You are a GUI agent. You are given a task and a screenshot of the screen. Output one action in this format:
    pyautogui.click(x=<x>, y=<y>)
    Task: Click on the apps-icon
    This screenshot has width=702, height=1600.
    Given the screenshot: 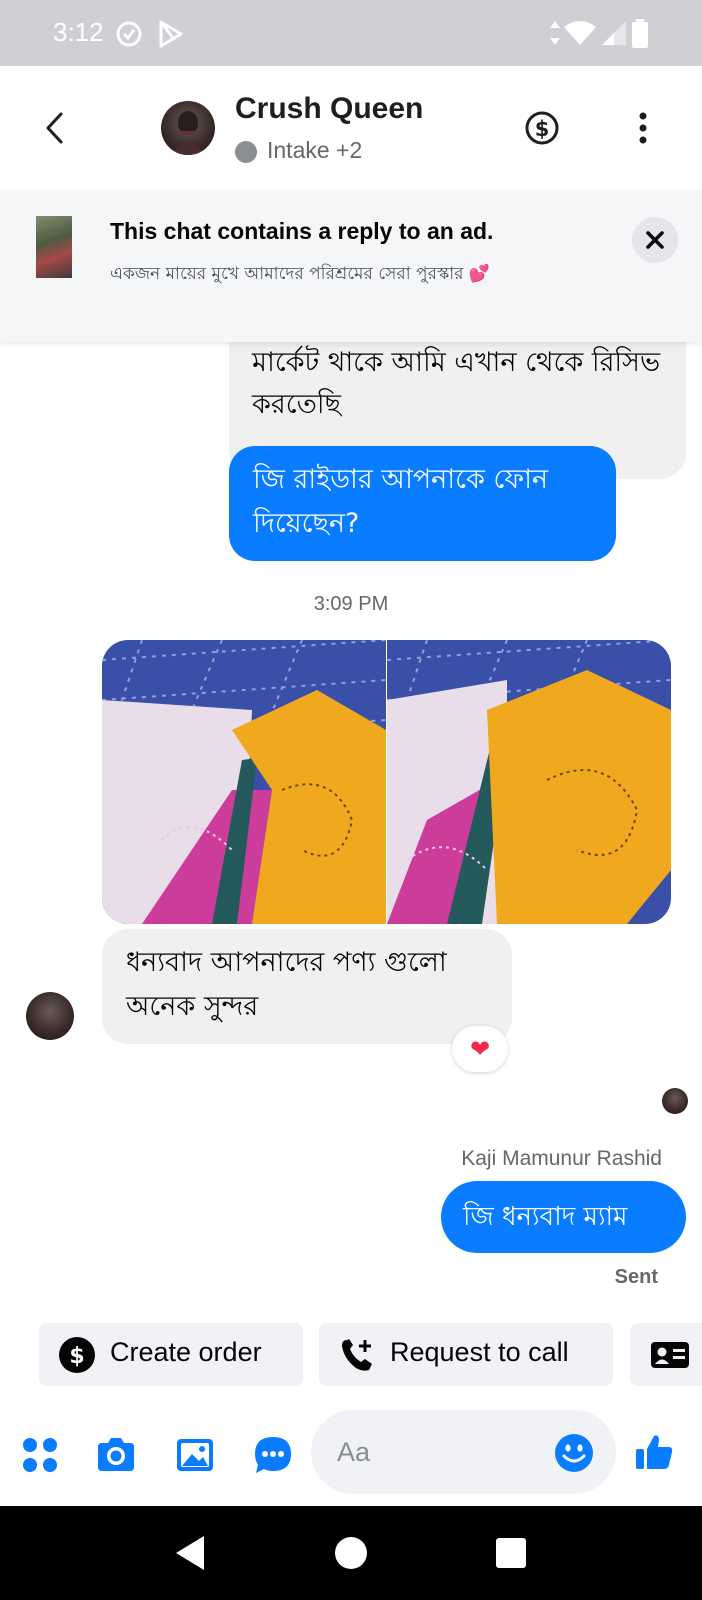 What is the action you would take?
    pyautogui.click(x=40, y=1455)
    